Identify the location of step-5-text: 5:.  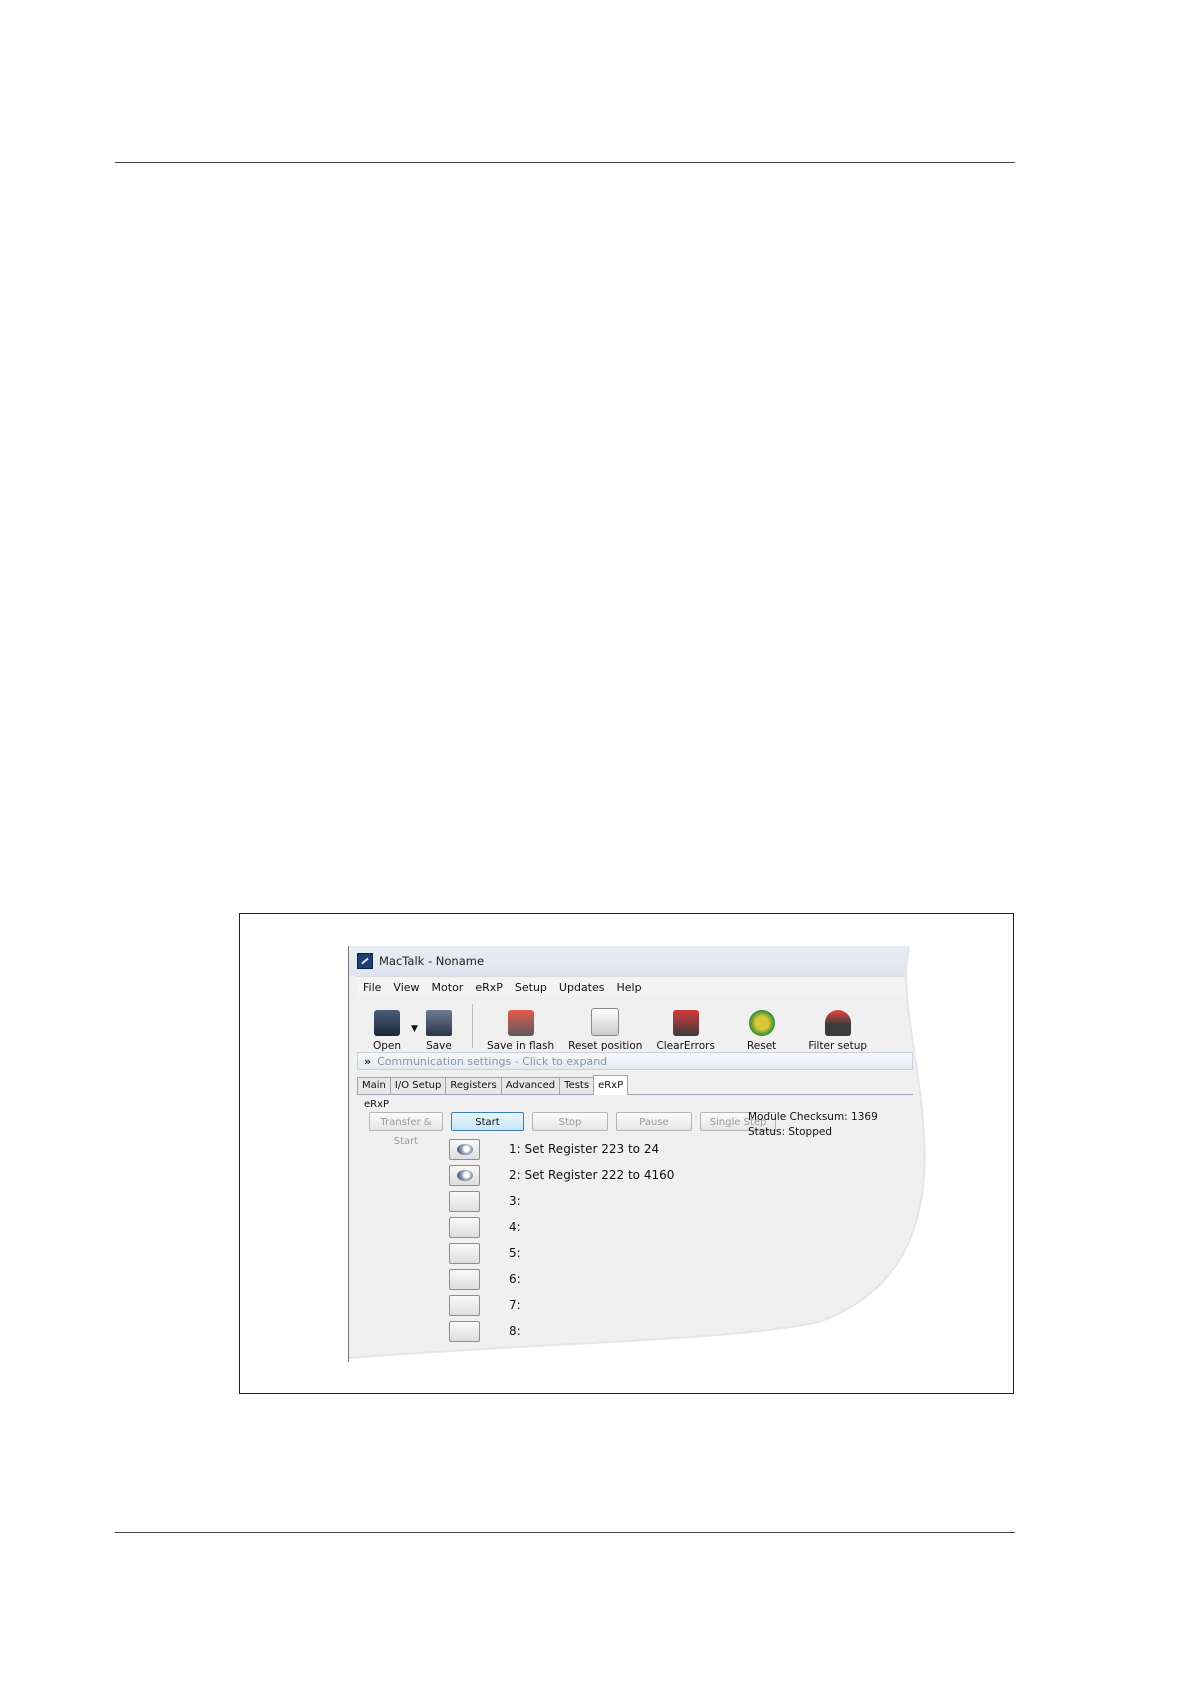
(515, 1253).